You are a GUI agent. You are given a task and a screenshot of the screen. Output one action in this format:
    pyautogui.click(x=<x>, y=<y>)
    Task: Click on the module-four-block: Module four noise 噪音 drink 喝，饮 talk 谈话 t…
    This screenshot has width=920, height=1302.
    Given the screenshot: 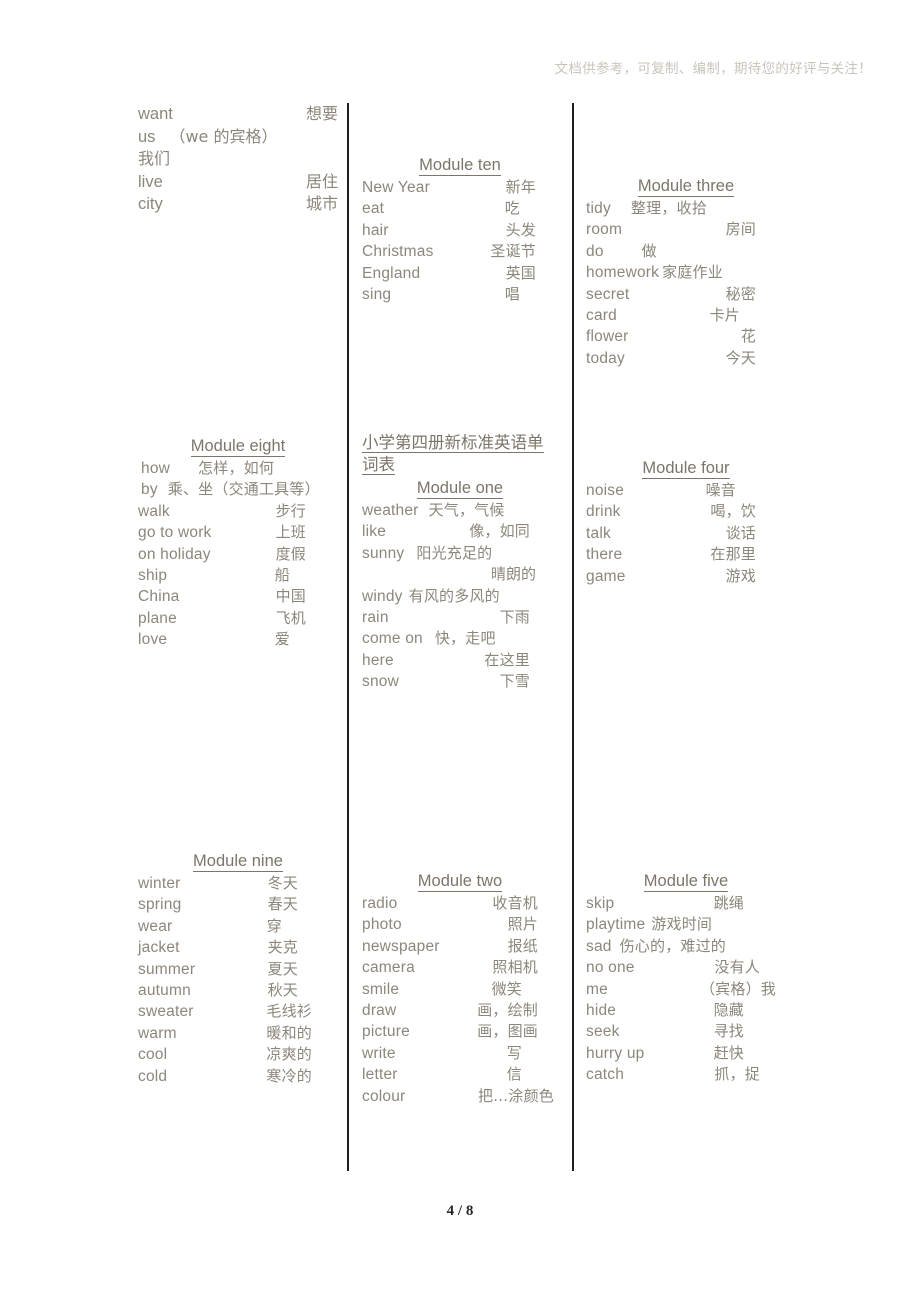 What is the action you would take?
    pyautogui.click(x=686, y=522)
    